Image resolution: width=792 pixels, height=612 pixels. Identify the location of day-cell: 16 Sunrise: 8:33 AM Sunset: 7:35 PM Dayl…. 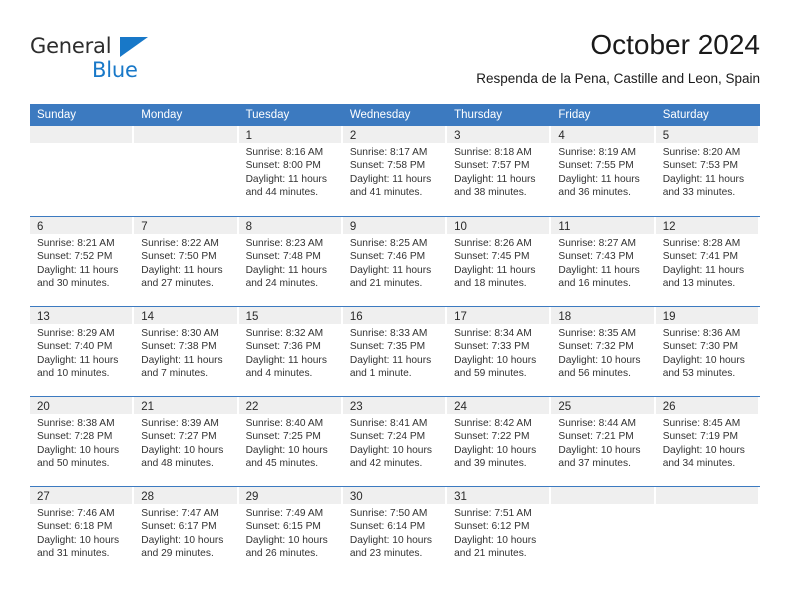
(395, 351).